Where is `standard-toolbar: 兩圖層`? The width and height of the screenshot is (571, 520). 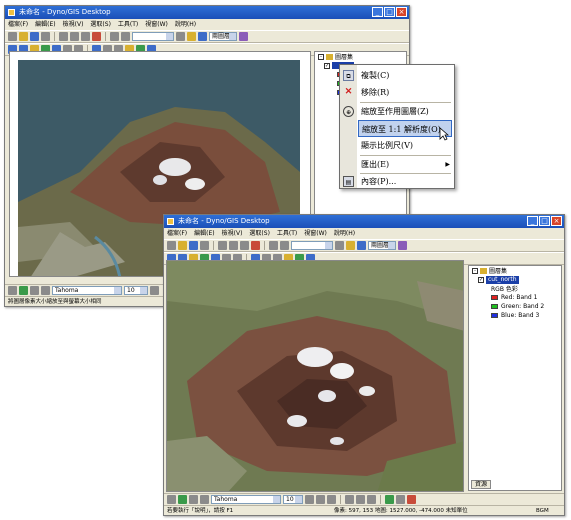 standard-toolbar: 兩圖層 is located at coordinates (364, 245).